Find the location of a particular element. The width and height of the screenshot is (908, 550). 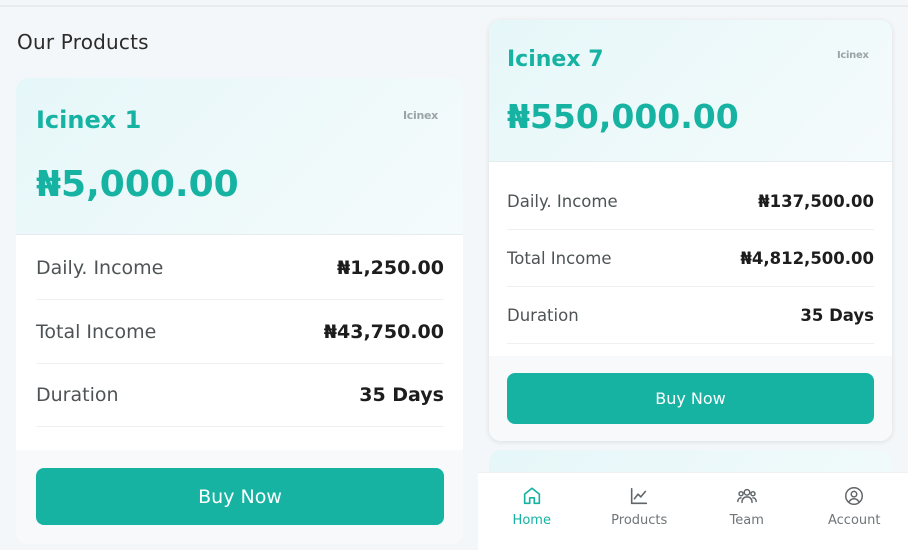

bottom-nav: Home Products Team Account is located at coordinates (693, 511).